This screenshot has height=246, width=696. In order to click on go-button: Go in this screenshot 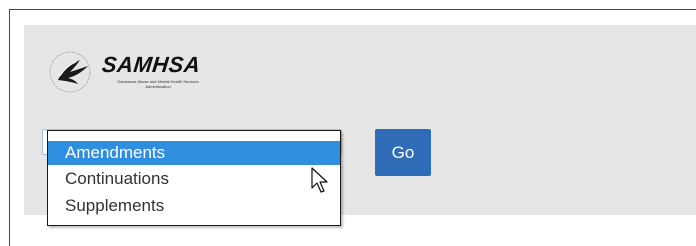, I will do `click(403, 152)`.